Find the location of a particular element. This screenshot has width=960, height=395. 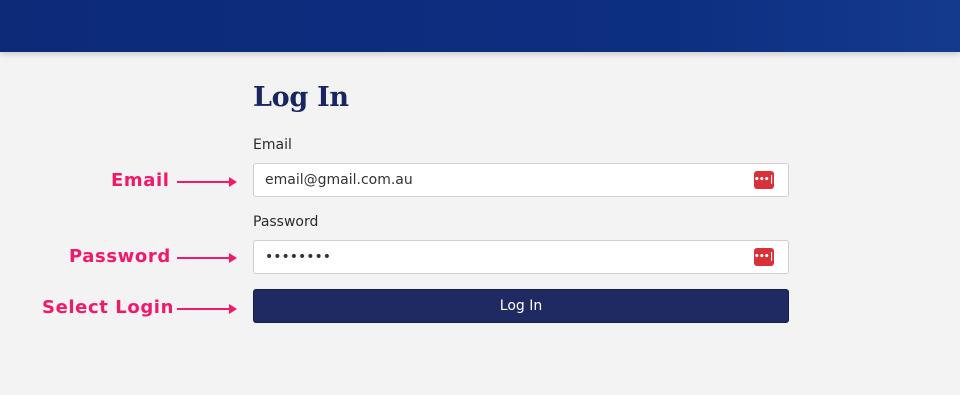

email-field-container: •••| is located at coordinates (521, 180).